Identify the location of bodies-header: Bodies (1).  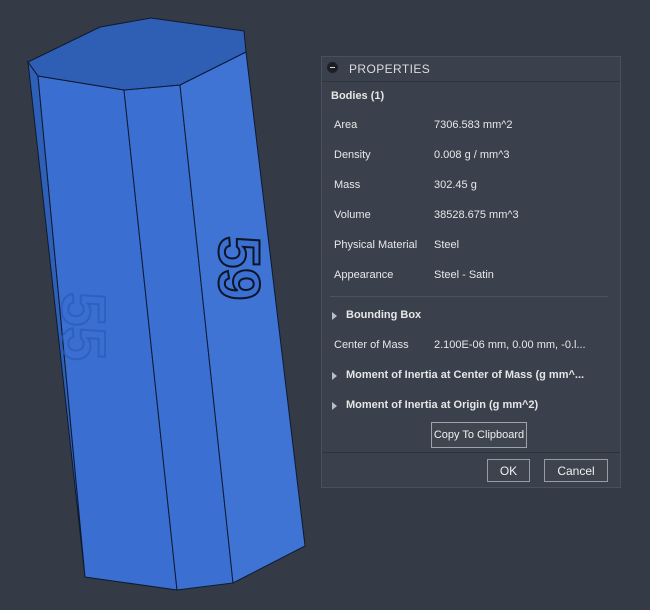
(358, 96).